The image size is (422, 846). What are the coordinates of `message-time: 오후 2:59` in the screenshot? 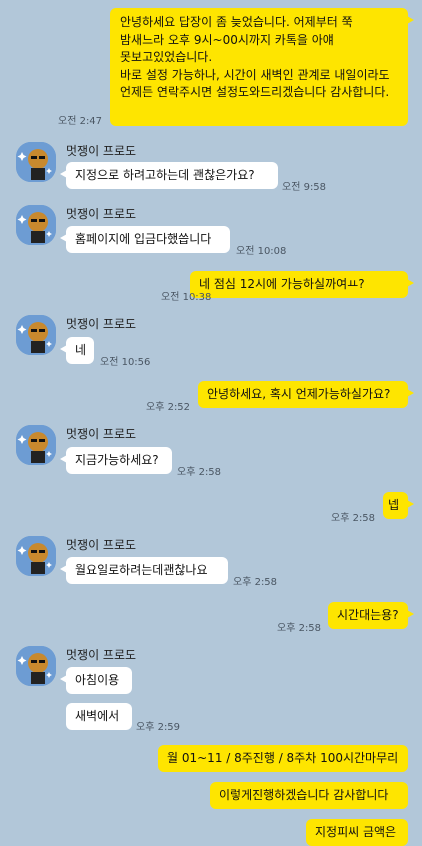 It's located at (158, 727).